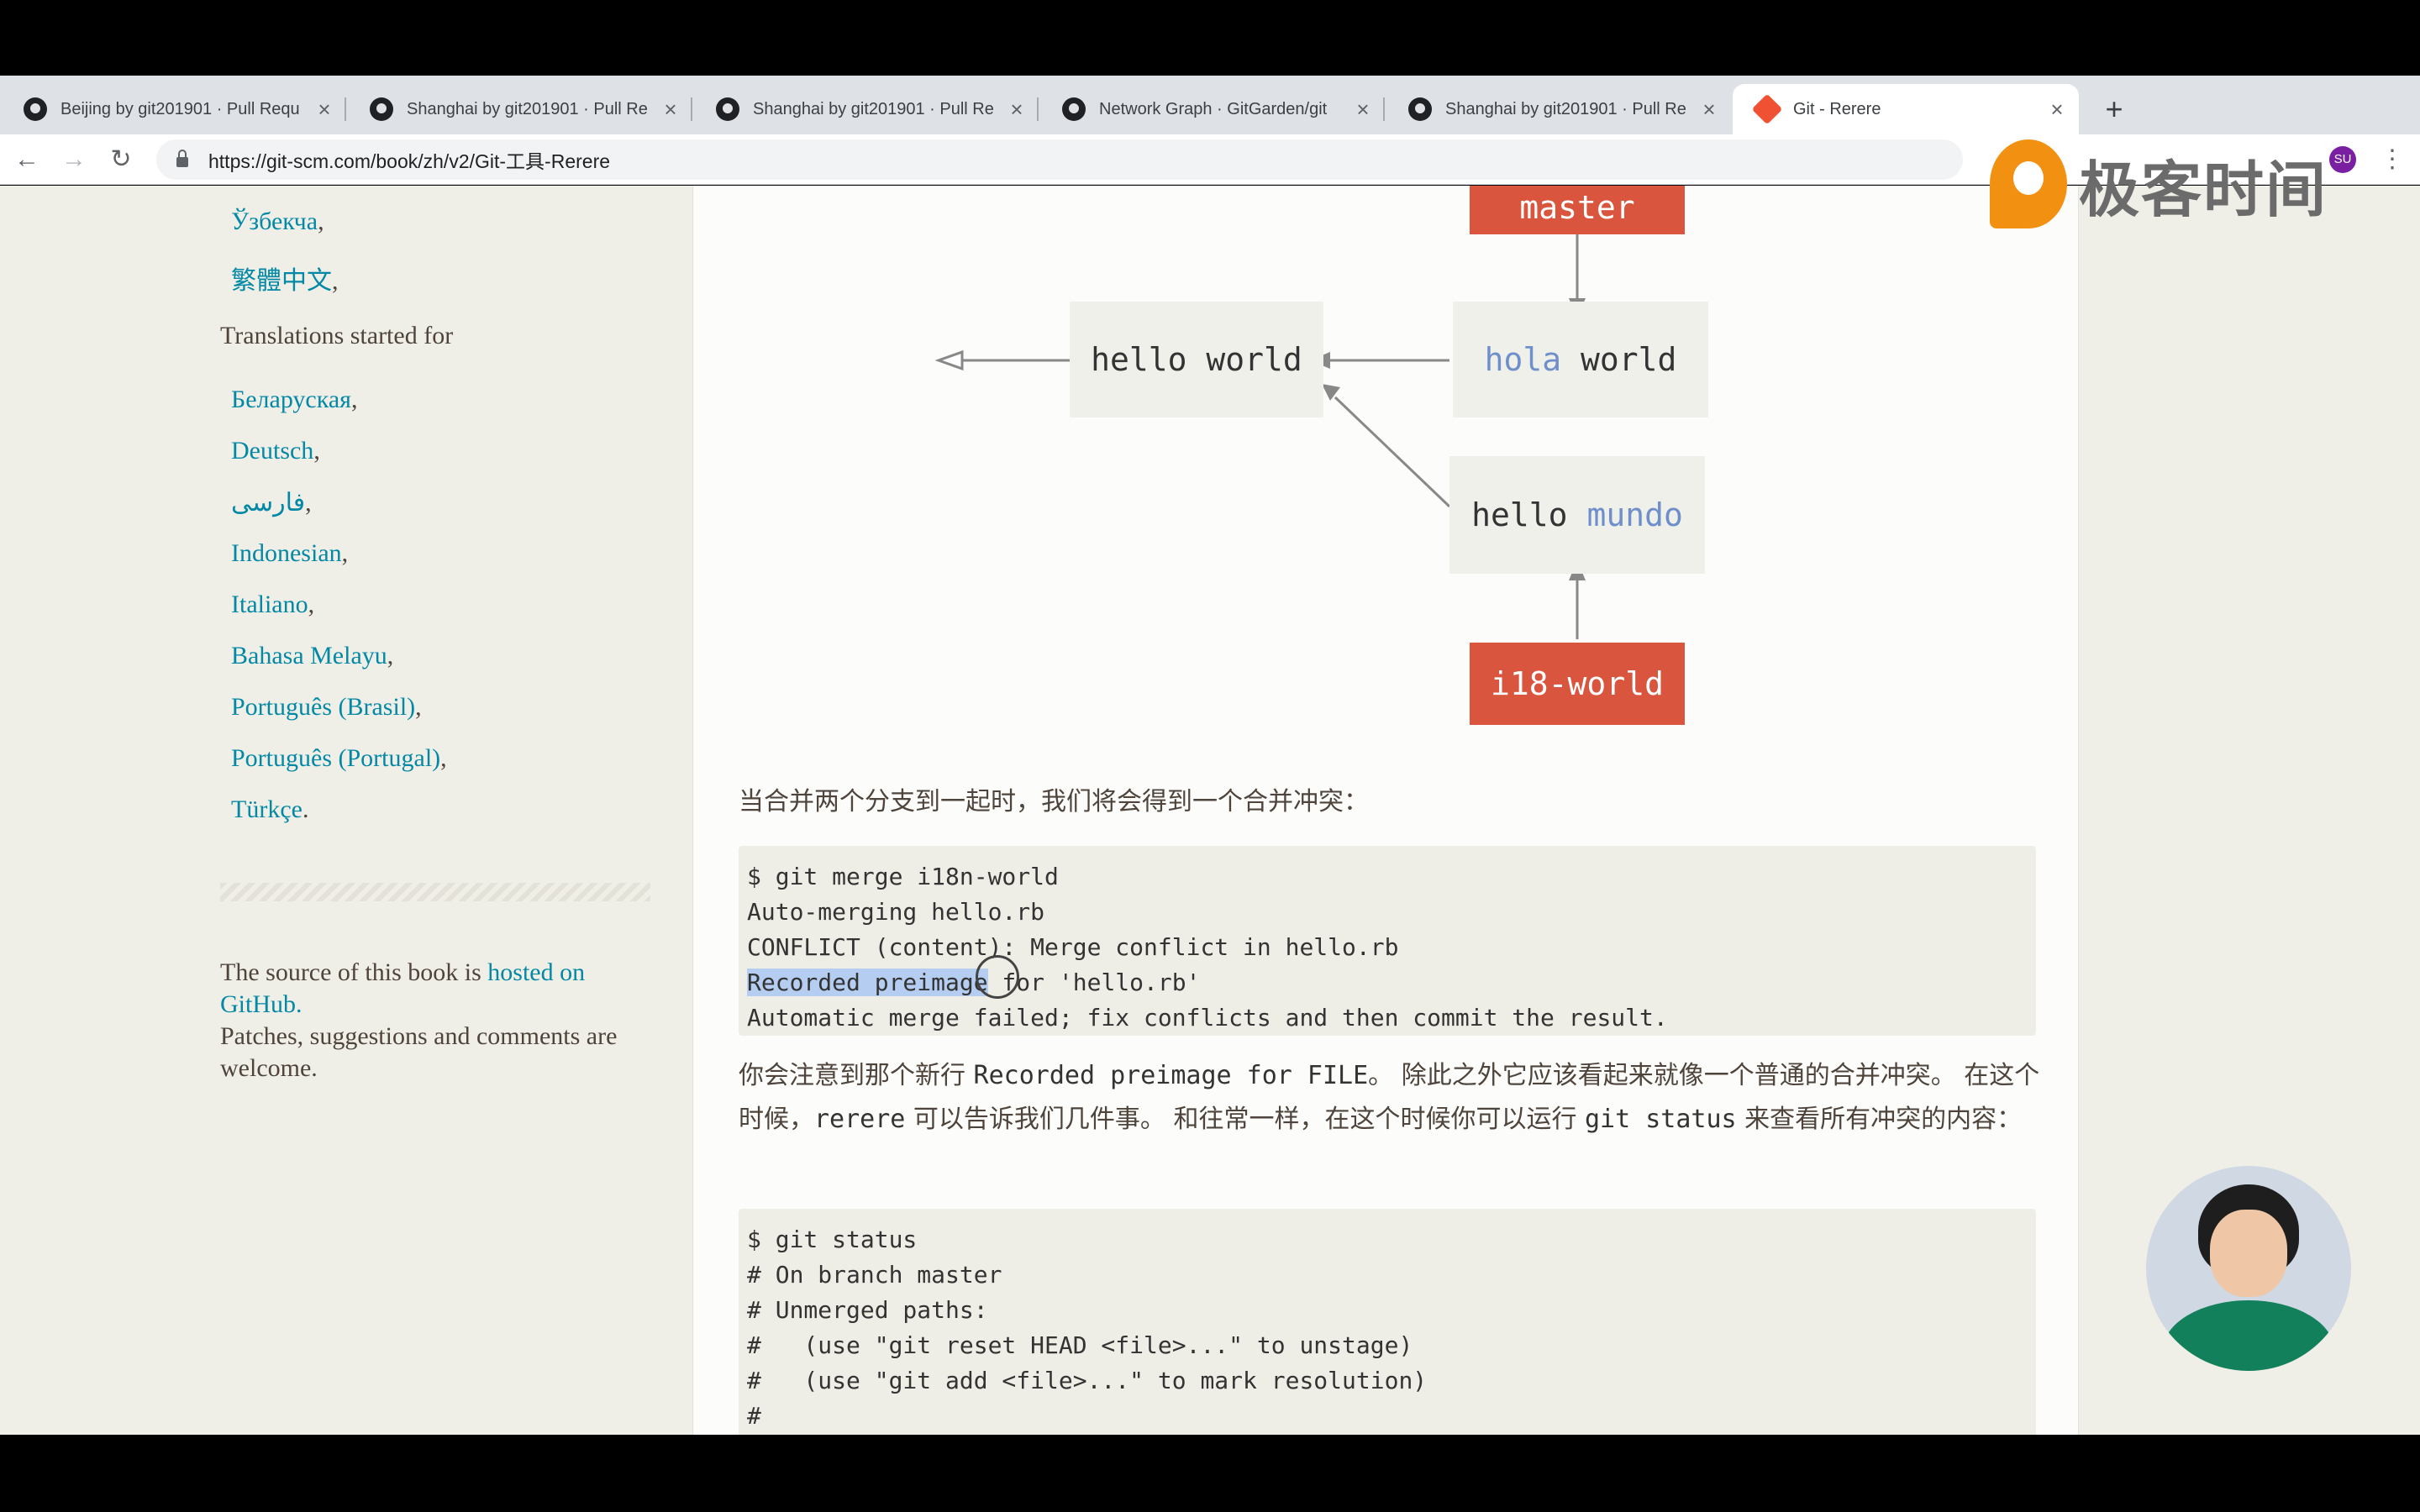  Describe the element at coordinates (272, 451) in the screenshot. I see `language-name: Deutsch` at that location.